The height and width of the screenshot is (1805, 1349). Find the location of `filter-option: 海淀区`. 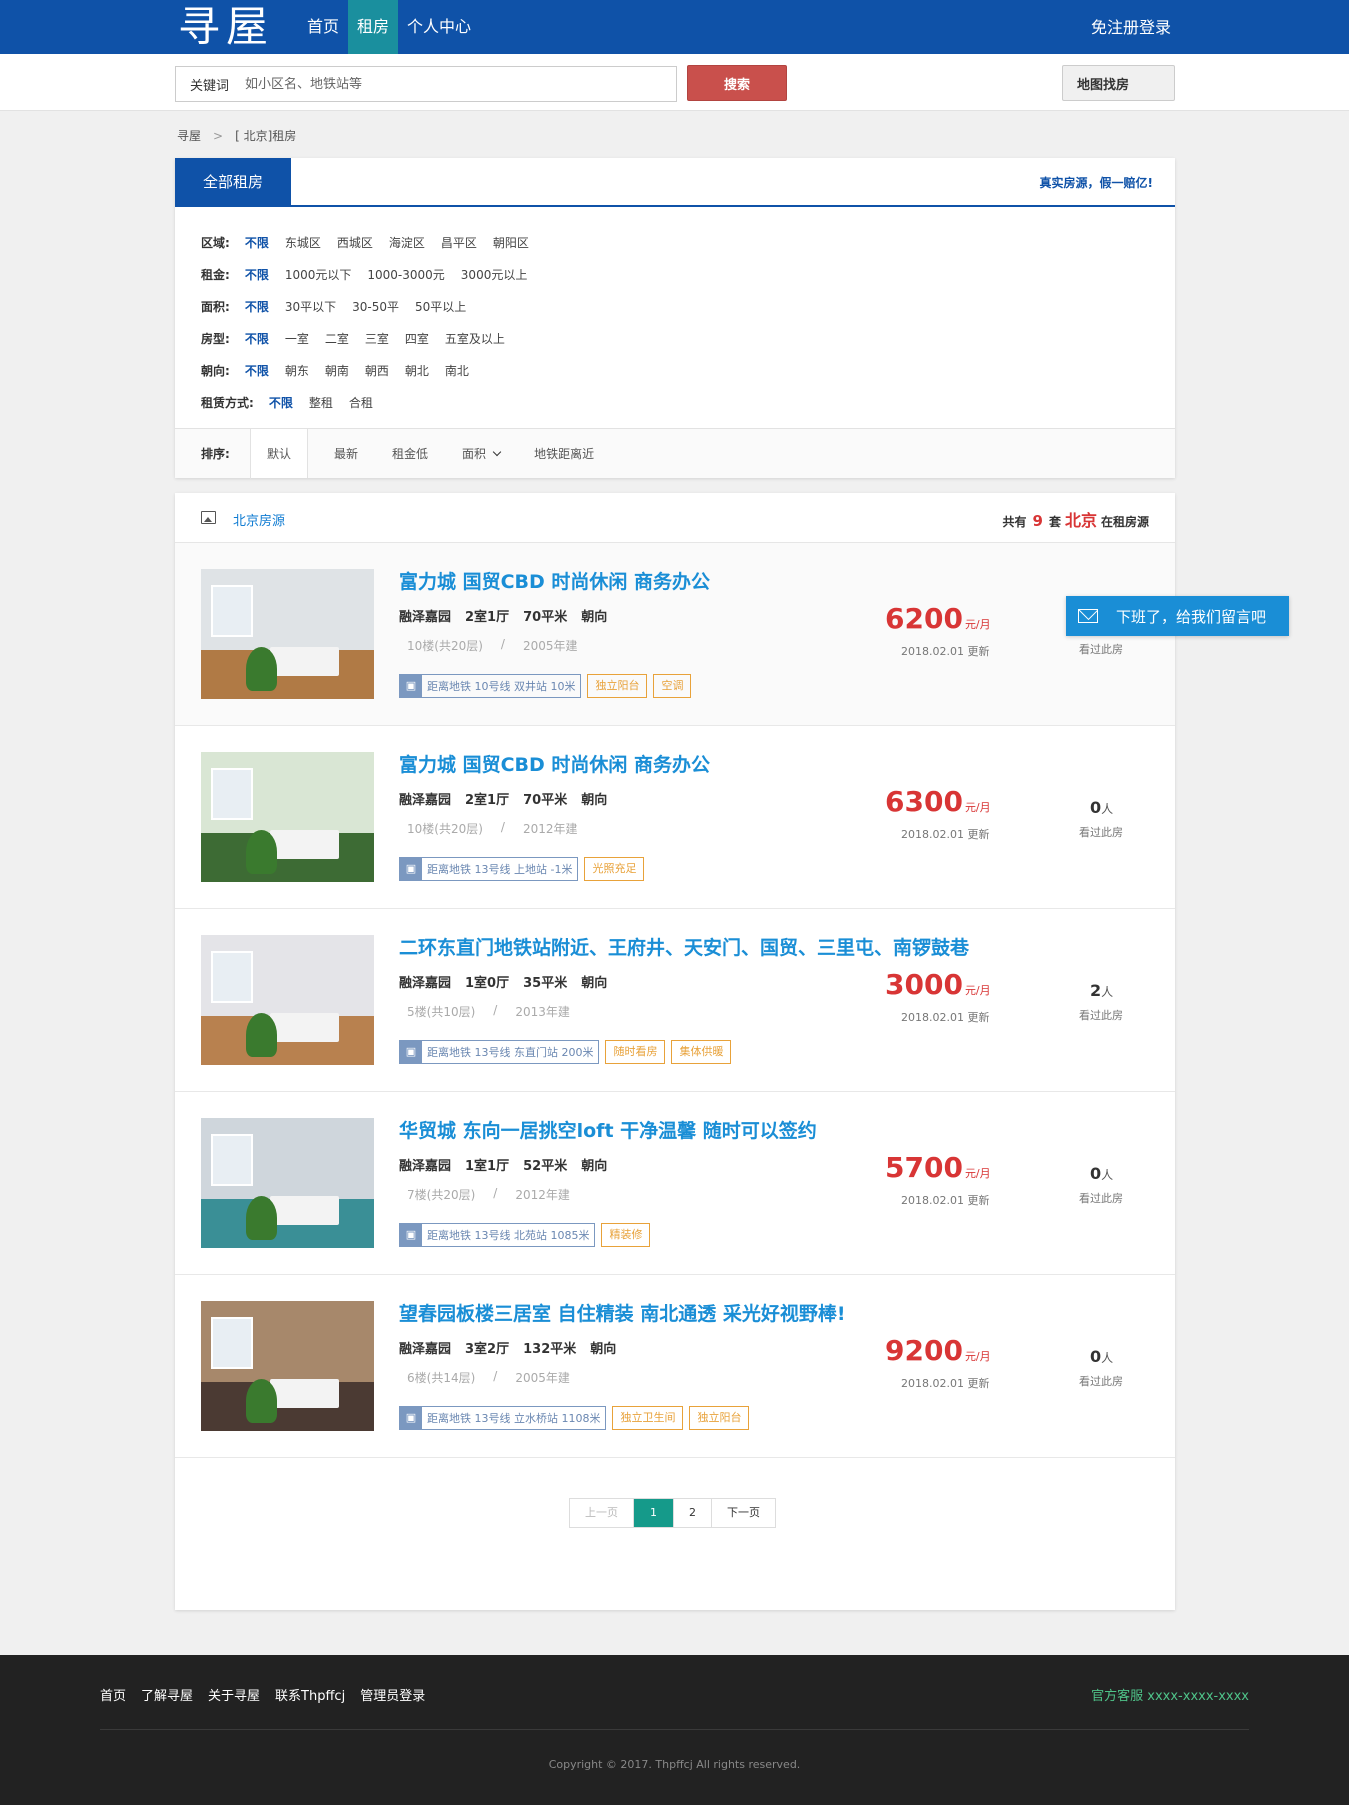

filter-option: 海淀区 is located at coordinates (407, 242).